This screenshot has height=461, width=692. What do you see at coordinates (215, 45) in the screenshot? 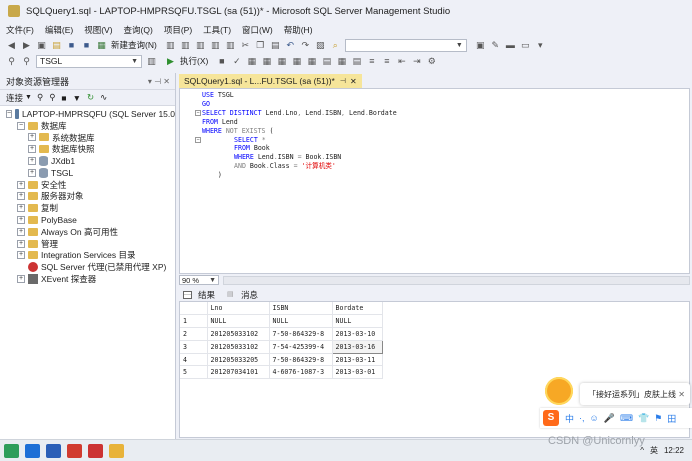
I see `xmla-query-icon: ▥` at bounding box center [215, 45].